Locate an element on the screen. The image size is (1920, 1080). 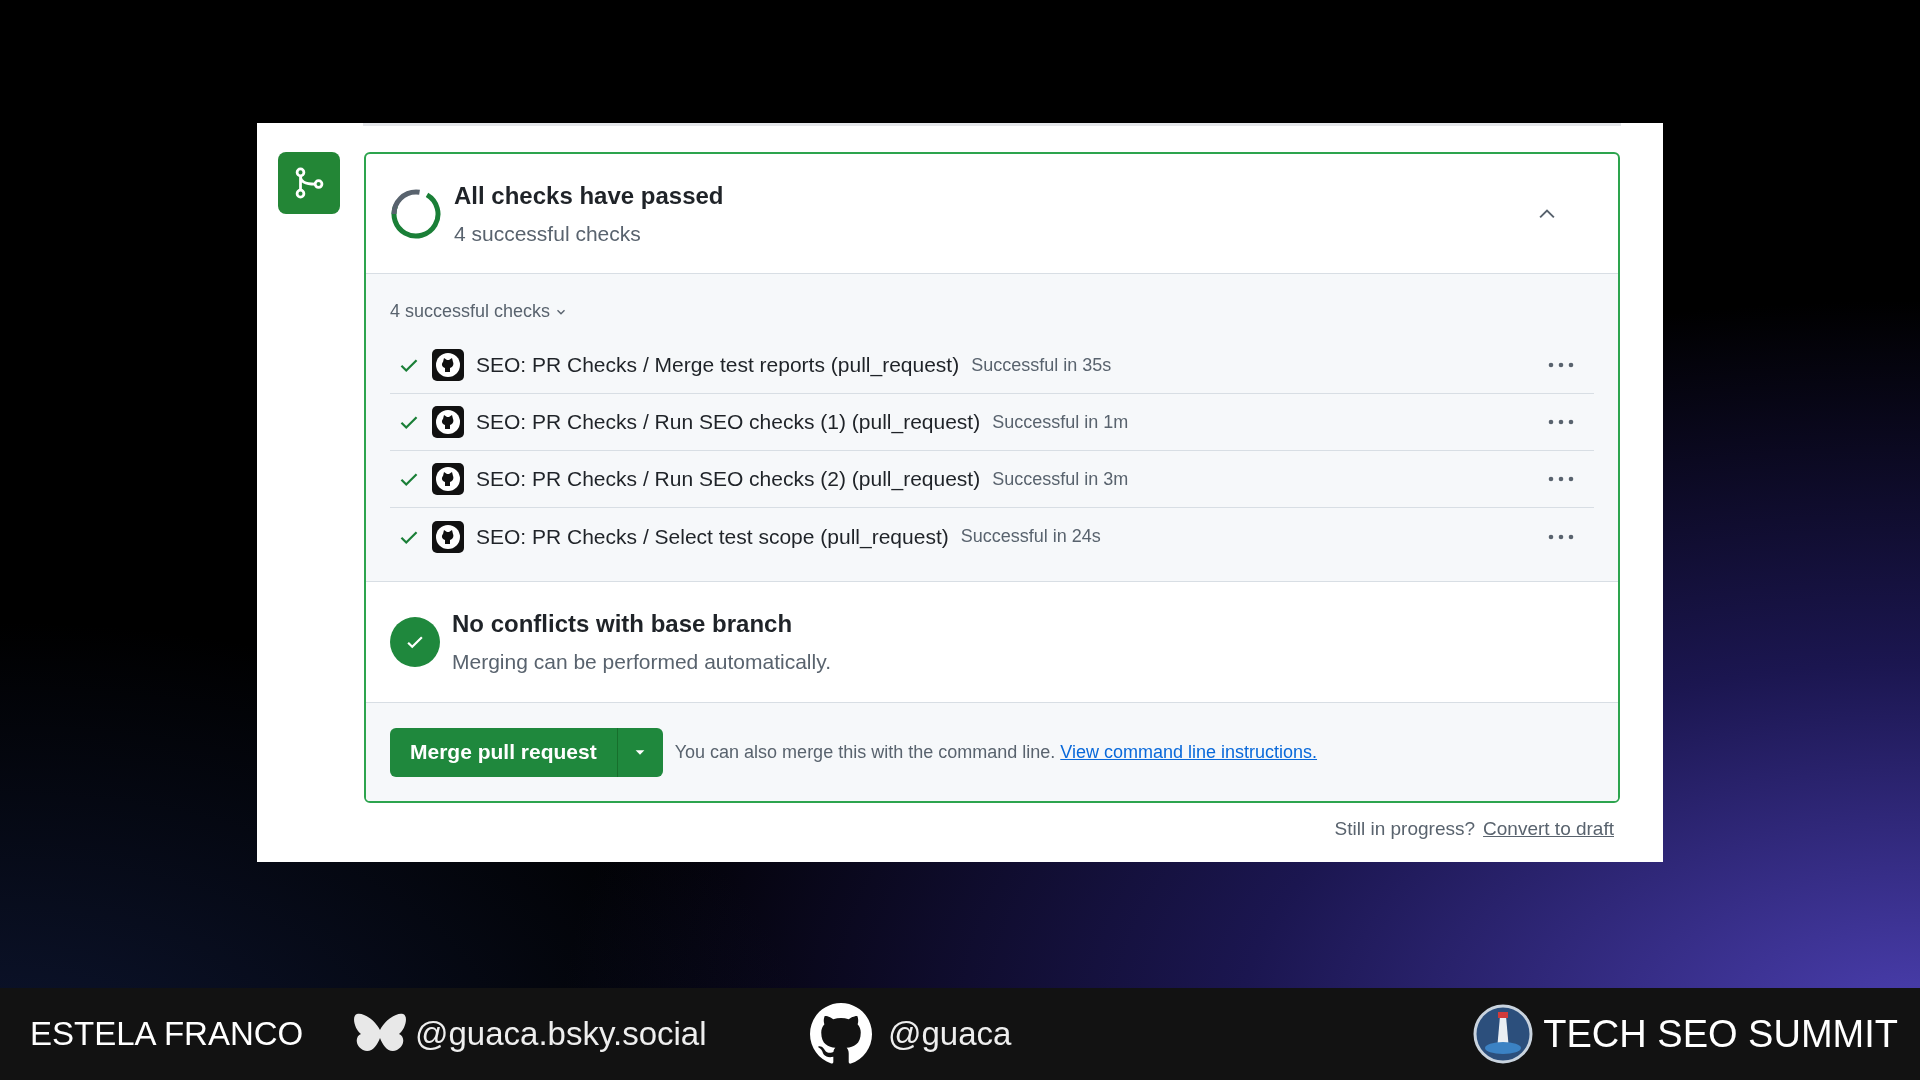
command-line-note: You can also merge this with the command line. View command line instructions. is located at coordinates (996, 752).